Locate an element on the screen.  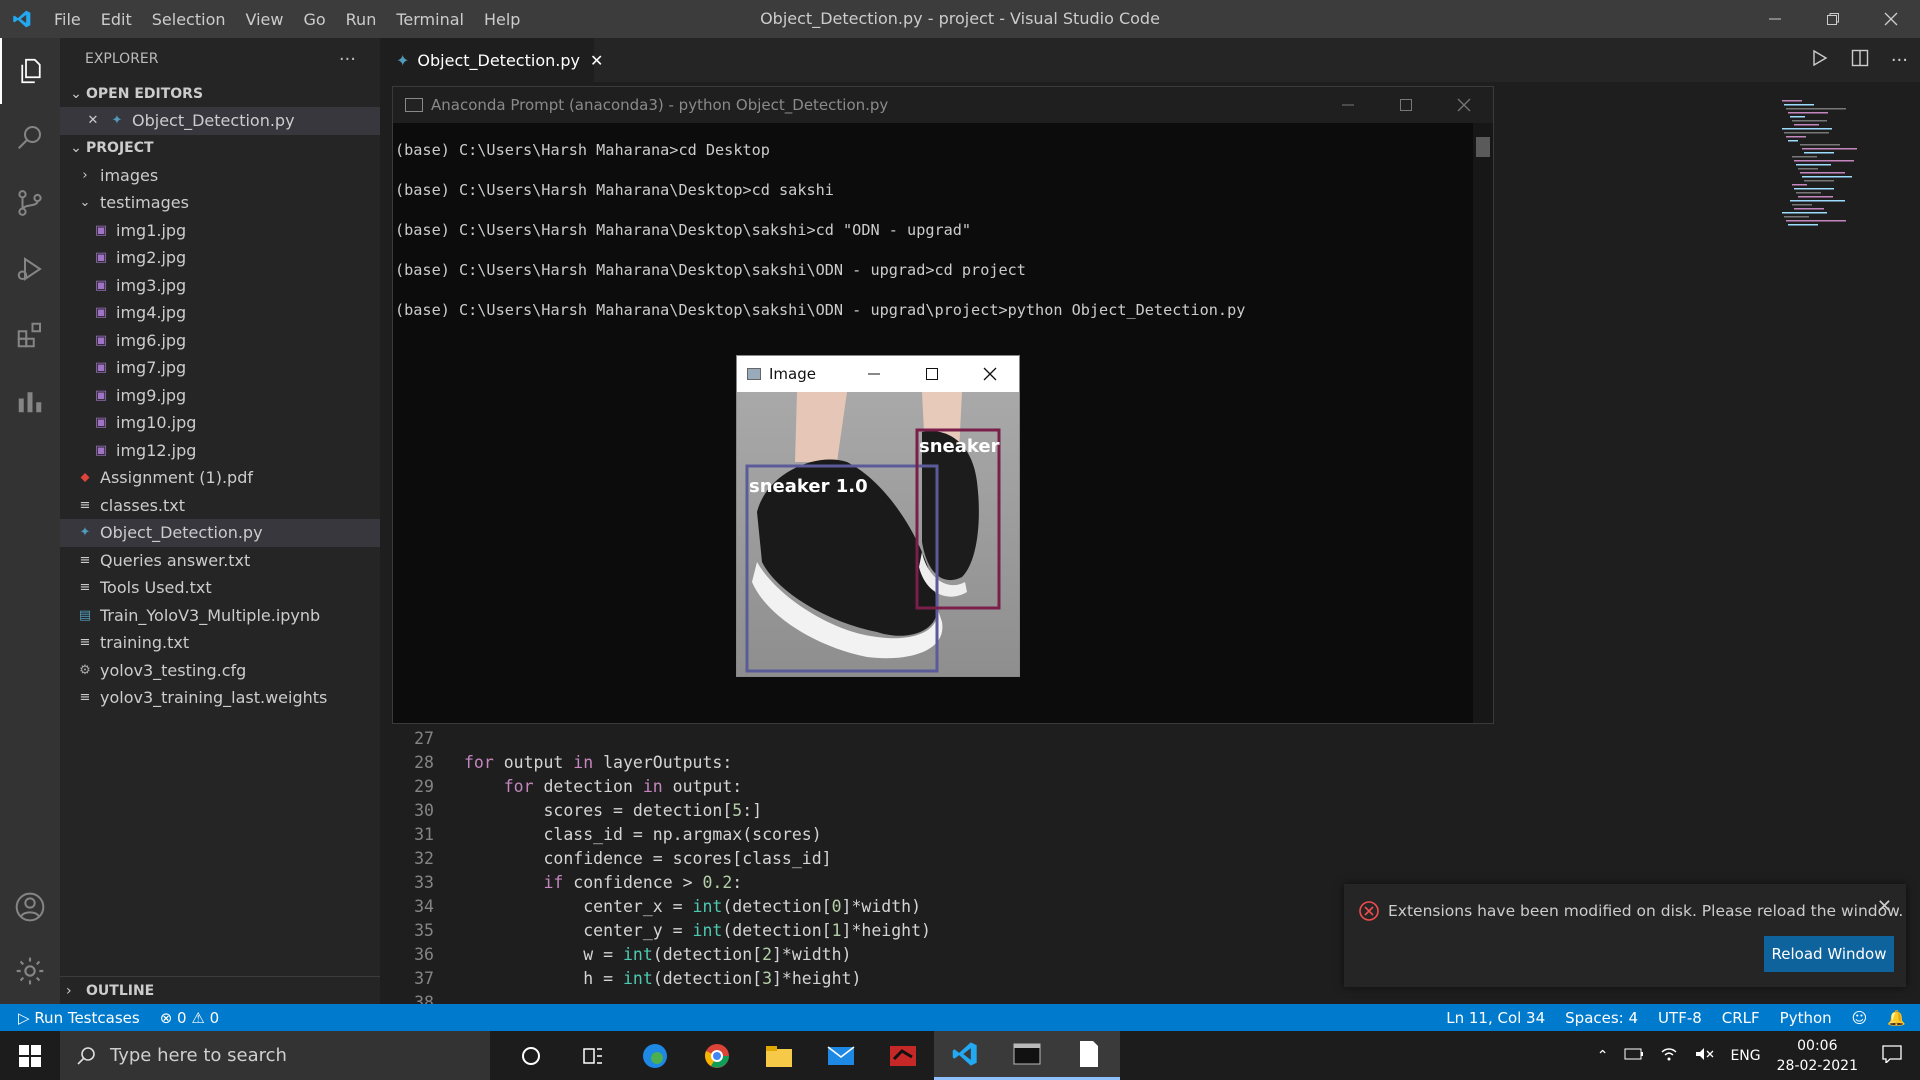
console-maximize-button is located at coordinates (1406, 105).